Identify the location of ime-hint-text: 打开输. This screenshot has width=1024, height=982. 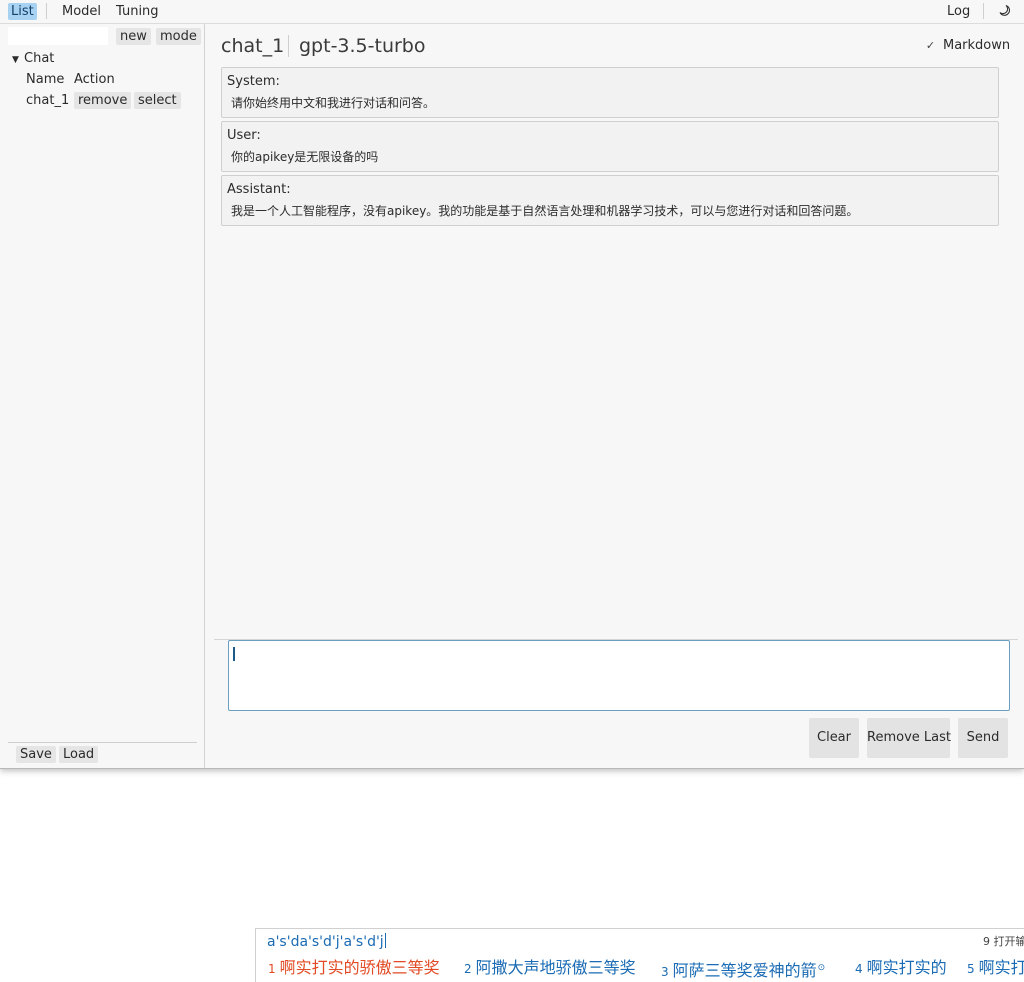
(1009, 941).